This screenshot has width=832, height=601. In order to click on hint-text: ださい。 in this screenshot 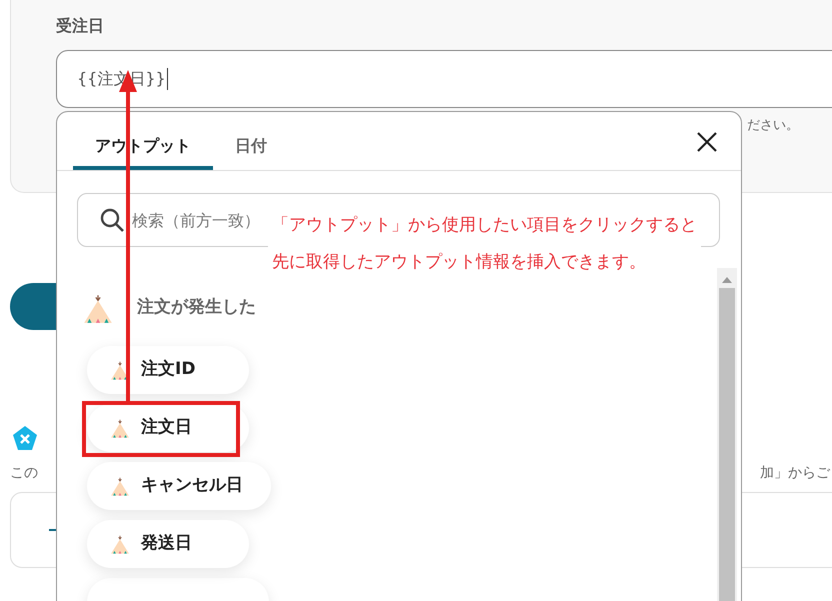, I will do `click(773, 126)`.